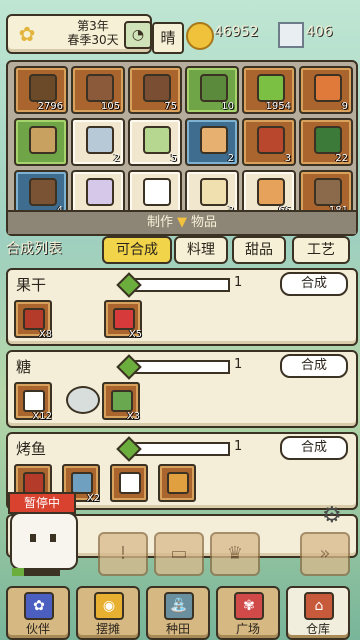 The width and height of the screenshot is (360, 640). I want to click on inventory-slot: 5, so click(155, 142).